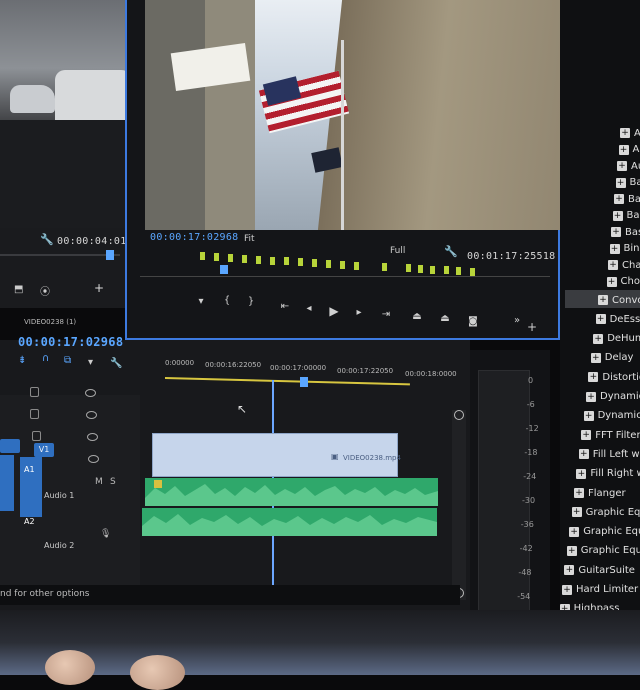 This screenshot has width=640, height=690. What do you see at coordinates (397, 251) in the screenshot?
I see `quality-dropdown: Full` at bounding box center [397, 251].